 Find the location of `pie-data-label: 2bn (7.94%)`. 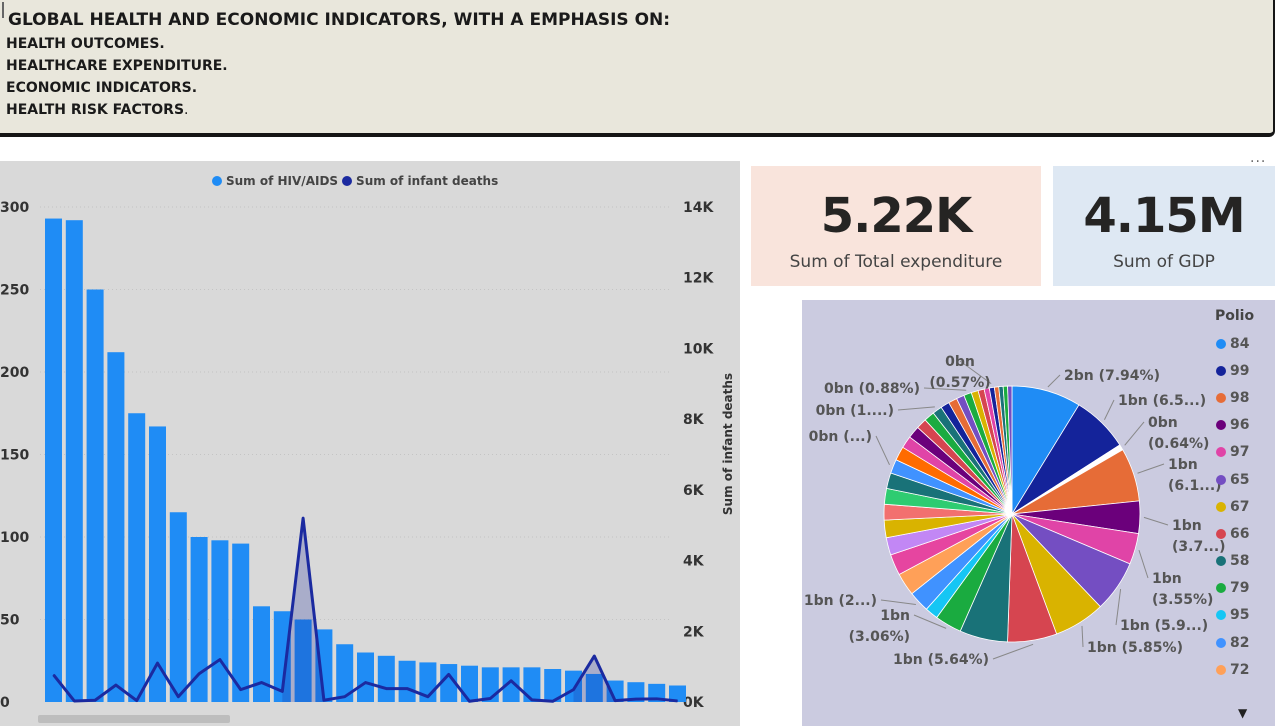

pie-data-label: 2bn (7.94%) is located at coordinates (1112, 376).